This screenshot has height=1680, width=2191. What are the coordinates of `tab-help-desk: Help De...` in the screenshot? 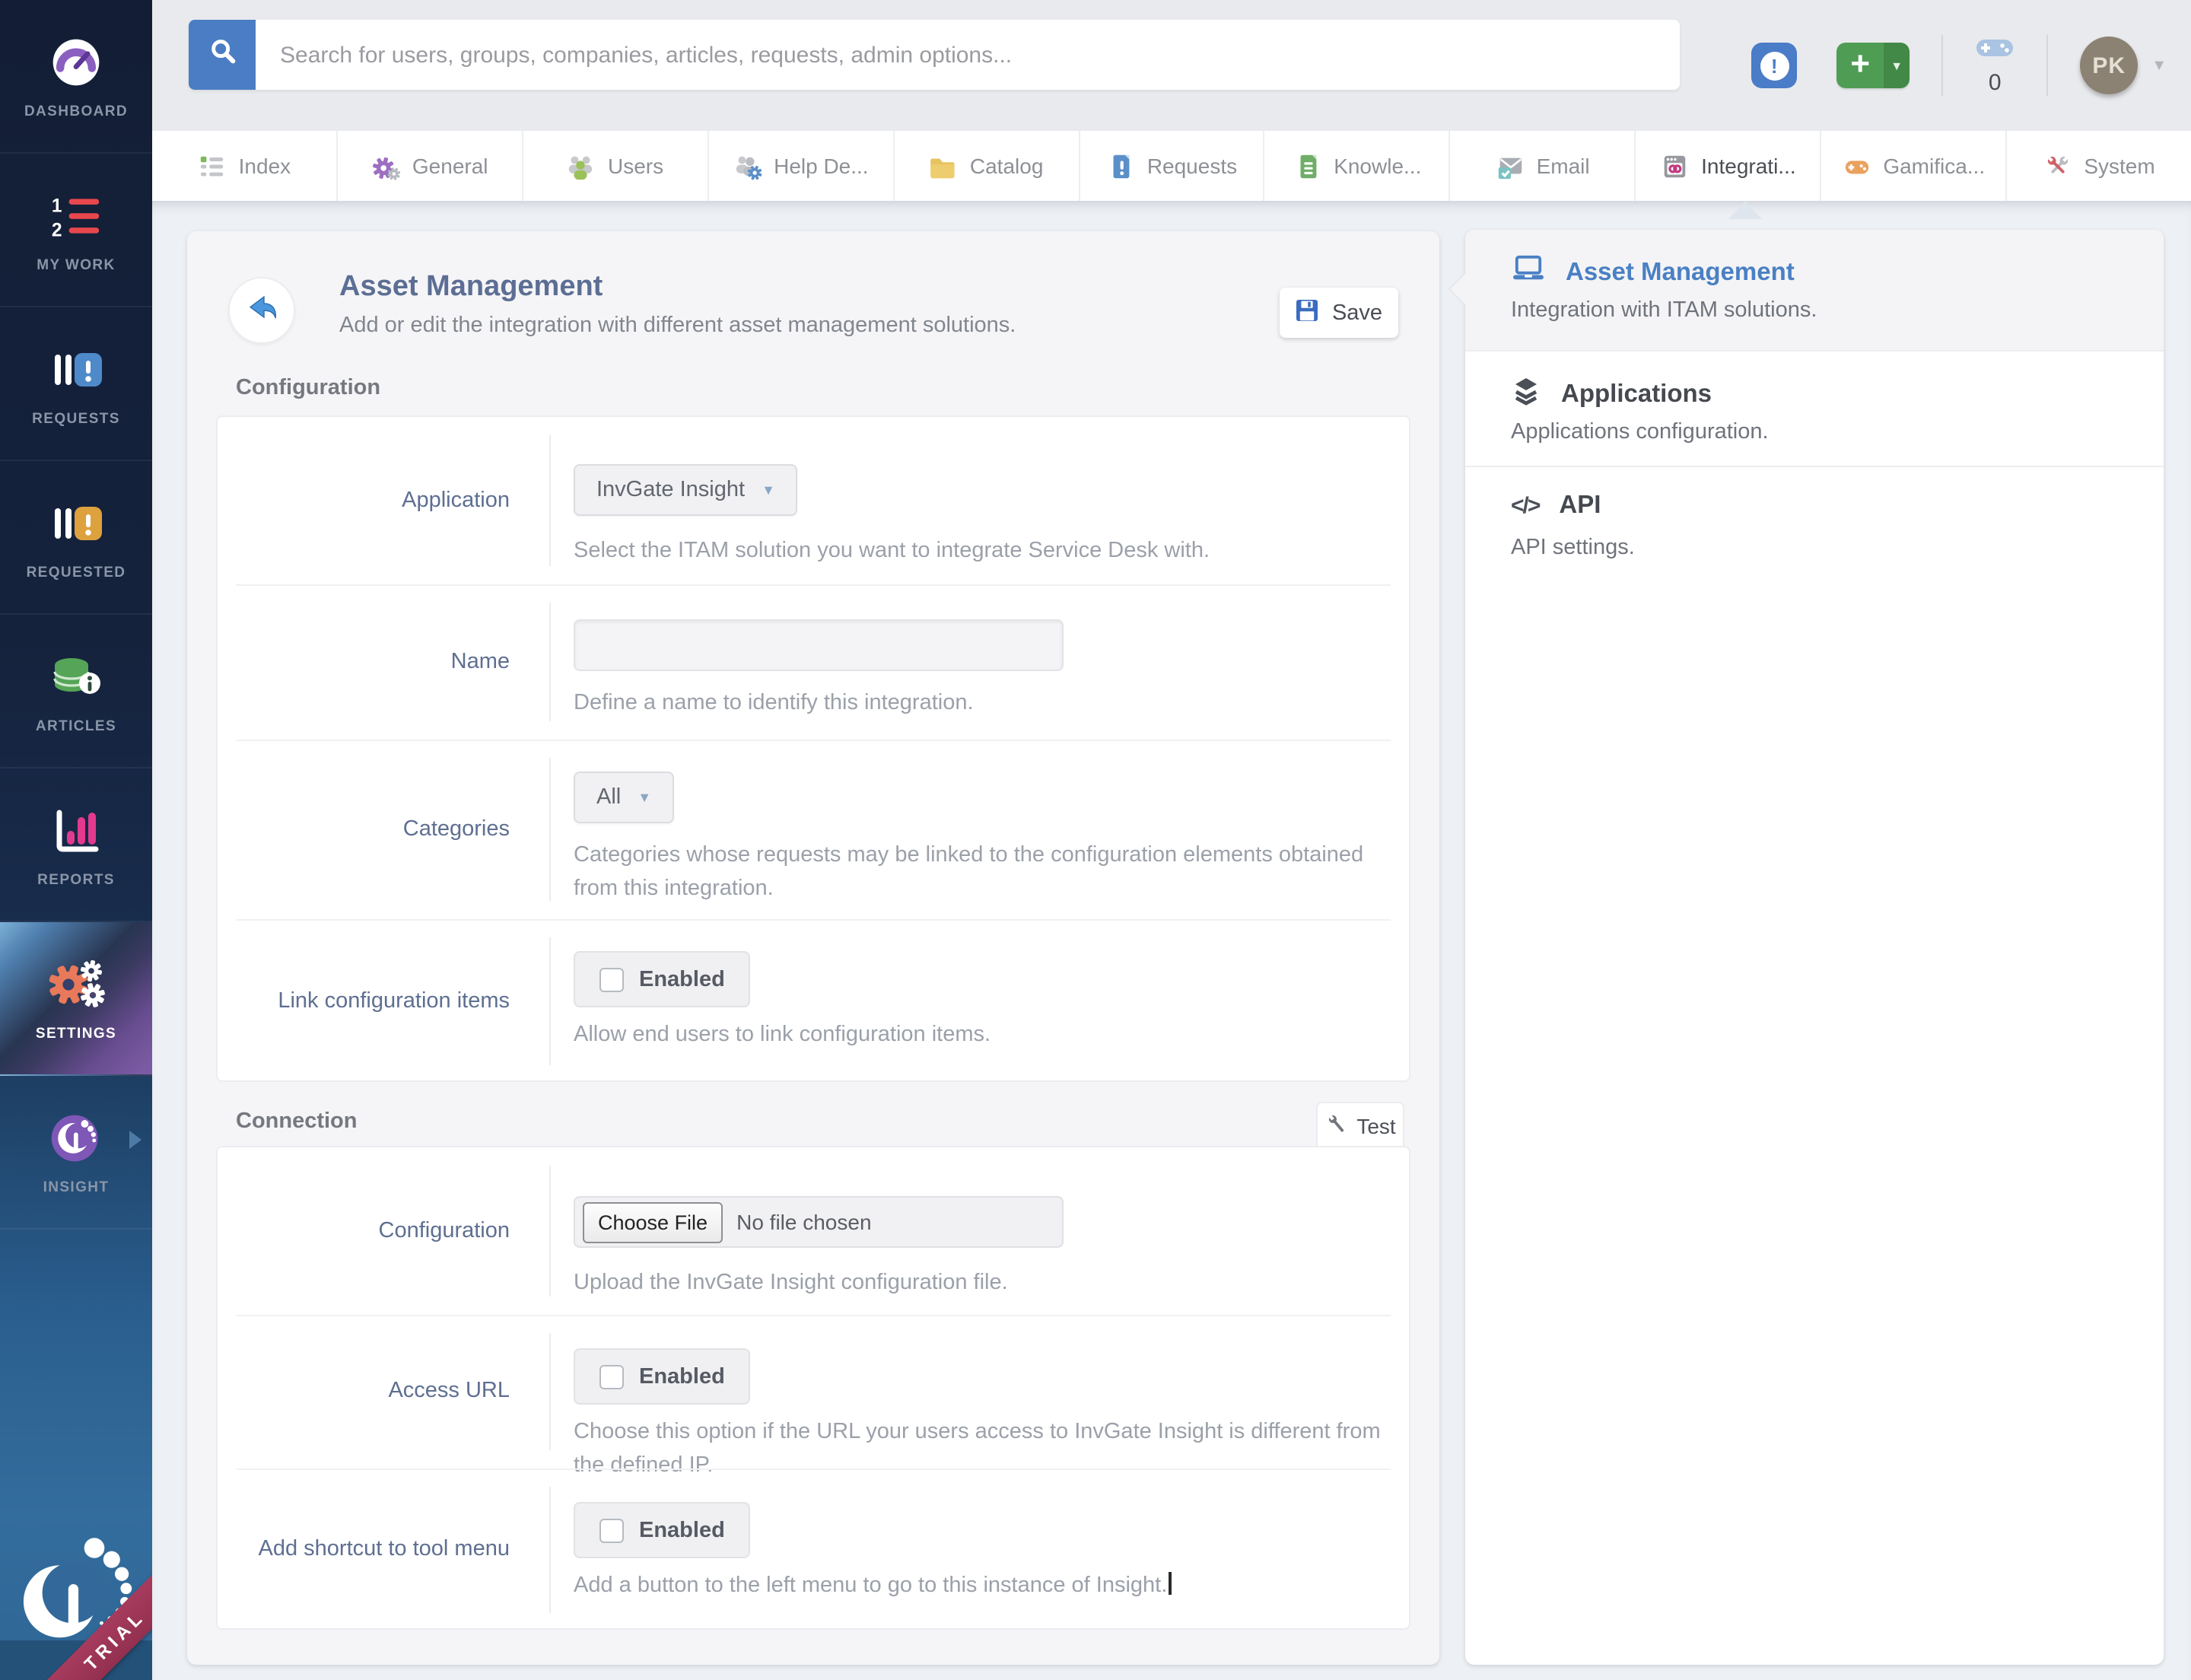 It's located at (801, 166).